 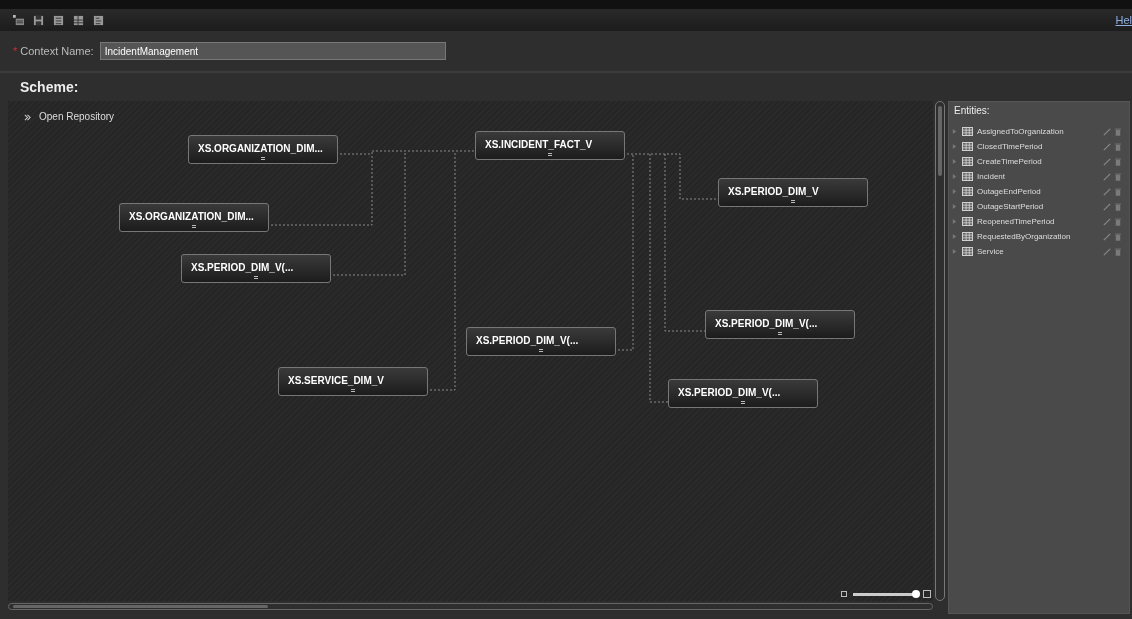 What do you see at coordinates (49, 87) in the screenshot?
I see `scheme-title: Scheme:` at bounding box center [49, 87].